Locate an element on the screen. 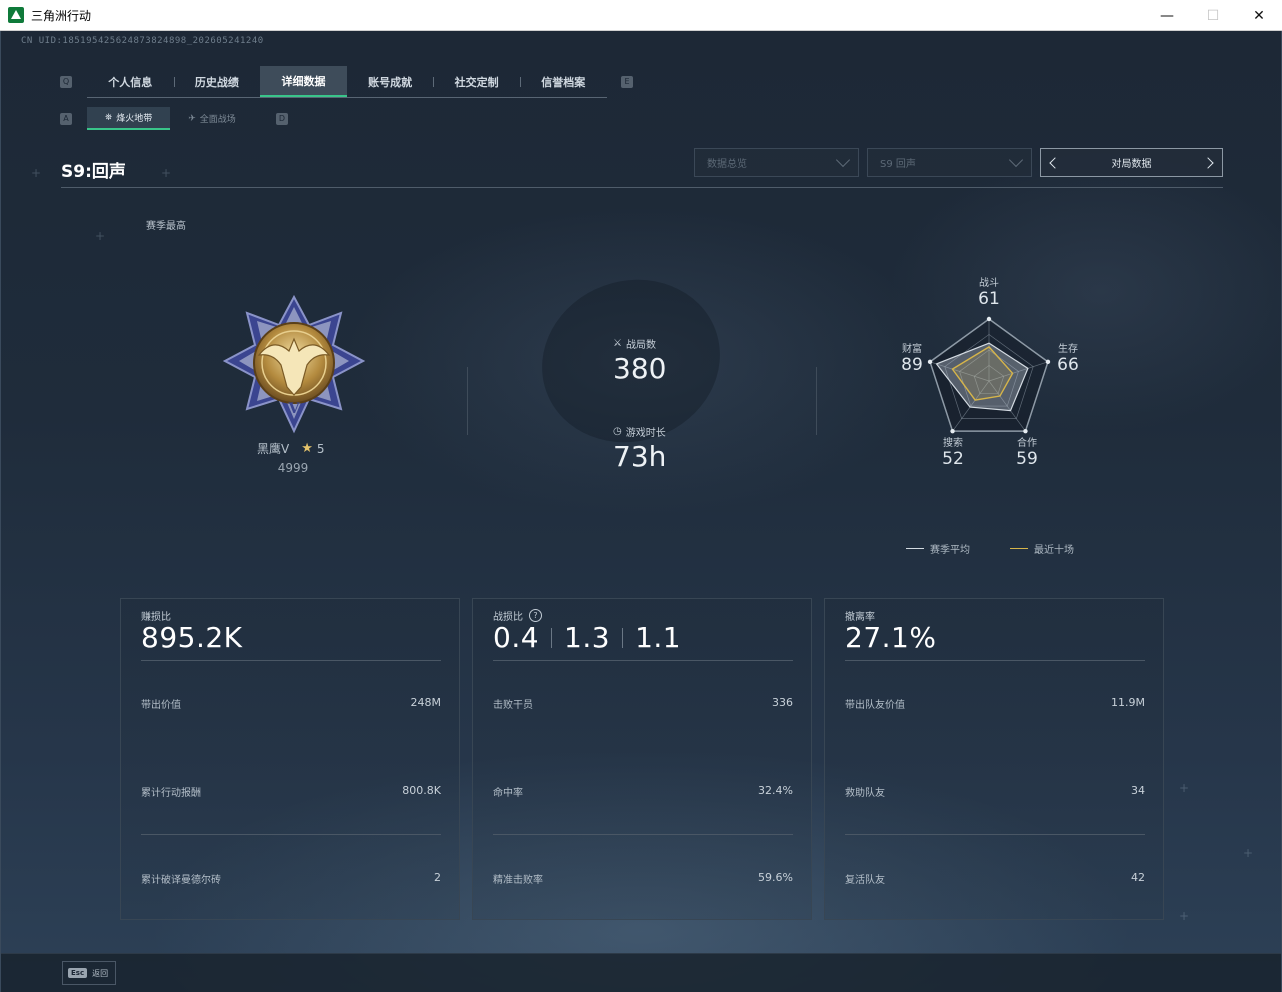 The width and height of the screenshot is (1282, 992). radar-value-combat: 61 is located at coordinates (989, 299).